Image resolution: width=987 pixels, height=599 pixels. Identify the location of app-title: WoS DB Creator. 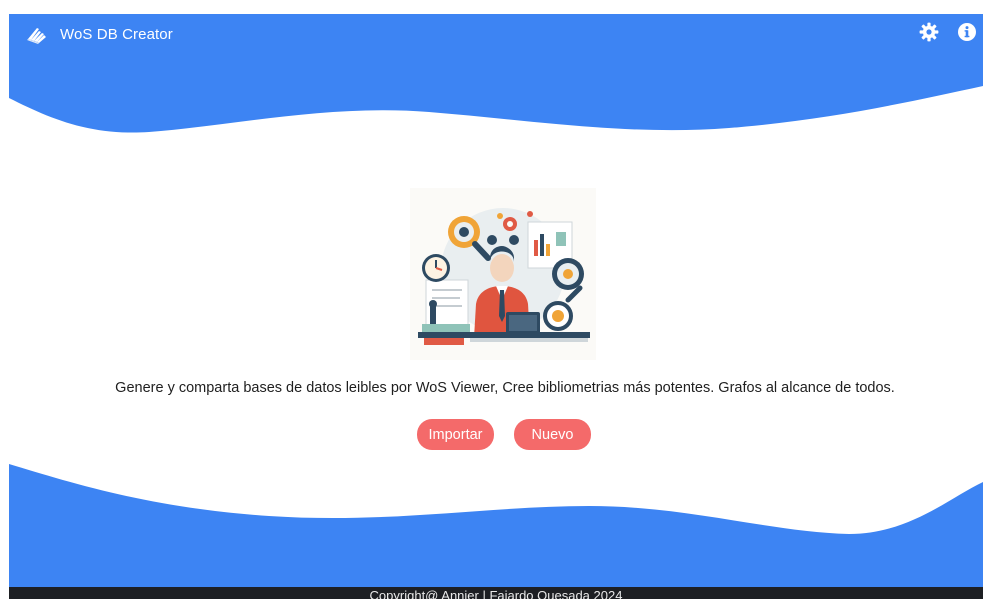
(116, 34).